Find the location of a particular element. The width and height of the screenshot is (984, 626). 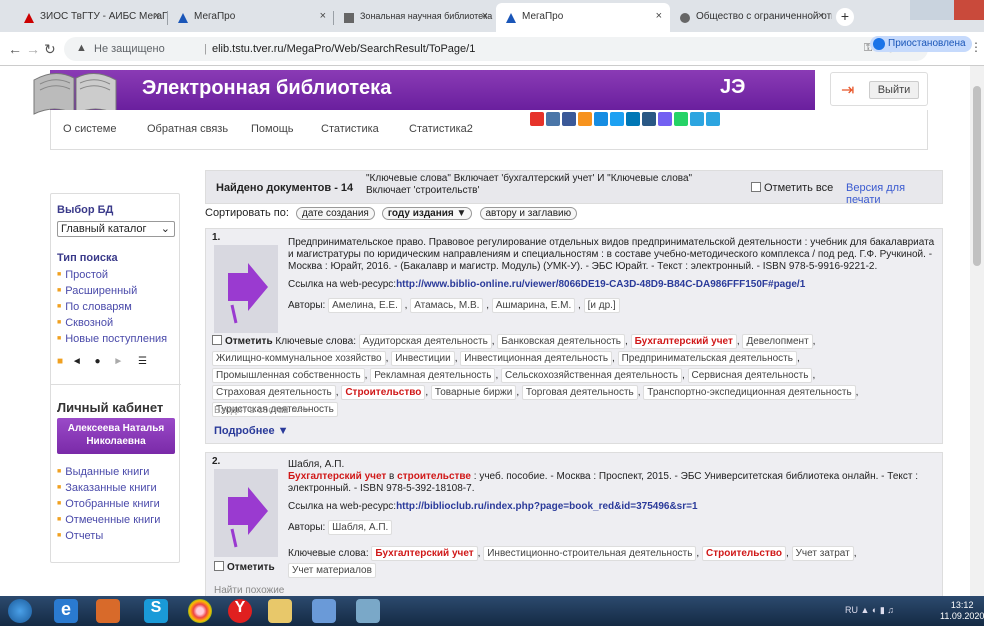

part-of-link: Входит в состав >>> is located at coordinates (261, 410).